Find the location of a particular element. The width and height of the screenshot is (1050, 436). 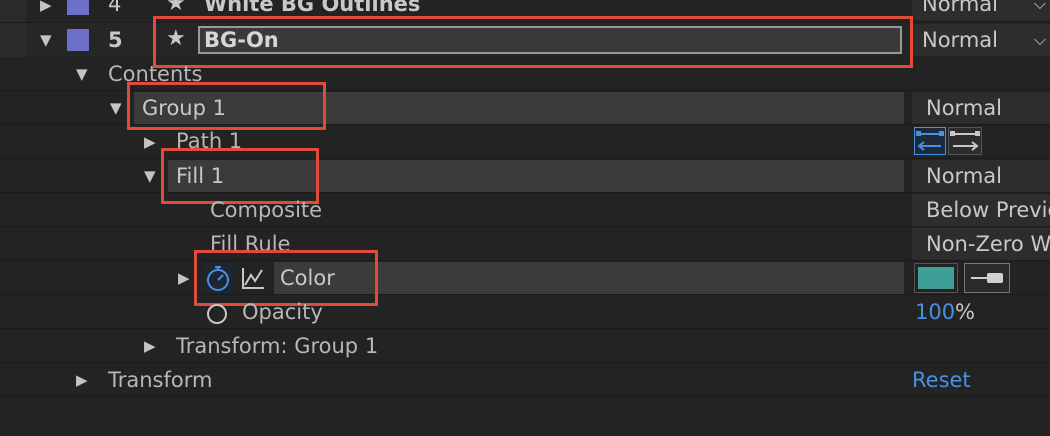

composite-row: Composite Below Previo is located at coordinates (525, 210).